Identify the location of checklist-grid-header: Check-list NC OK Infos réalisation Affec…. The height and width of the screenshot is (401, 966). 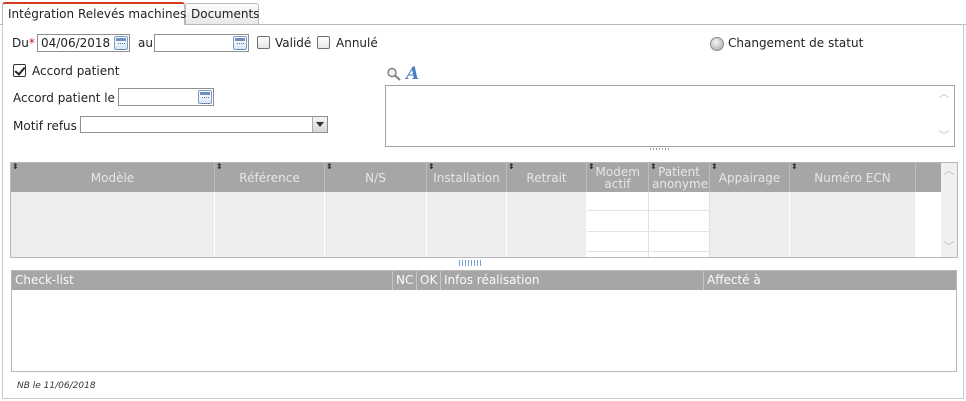
(484, 280).